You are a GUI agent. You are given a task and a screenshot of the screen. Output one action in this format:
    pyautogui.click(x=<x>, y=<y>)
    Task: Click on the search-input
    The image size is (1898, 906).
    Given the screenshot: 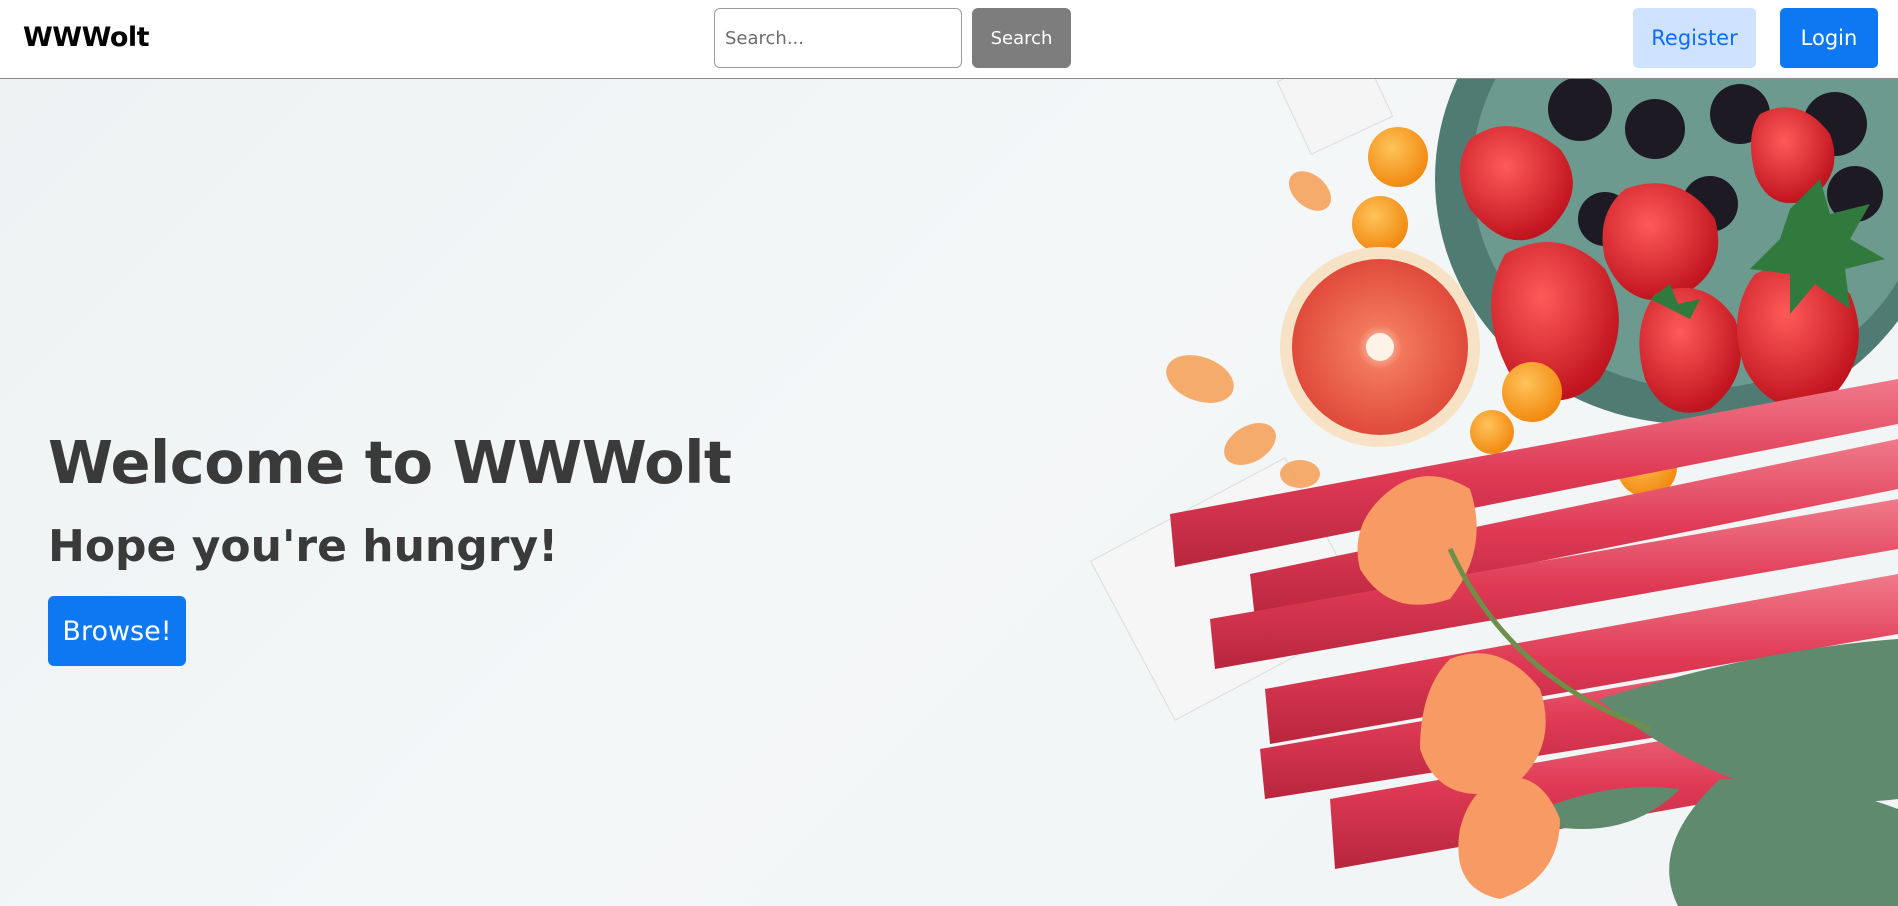 What is the action you would take?
    pyautogui.click(x=838, y=38)
    